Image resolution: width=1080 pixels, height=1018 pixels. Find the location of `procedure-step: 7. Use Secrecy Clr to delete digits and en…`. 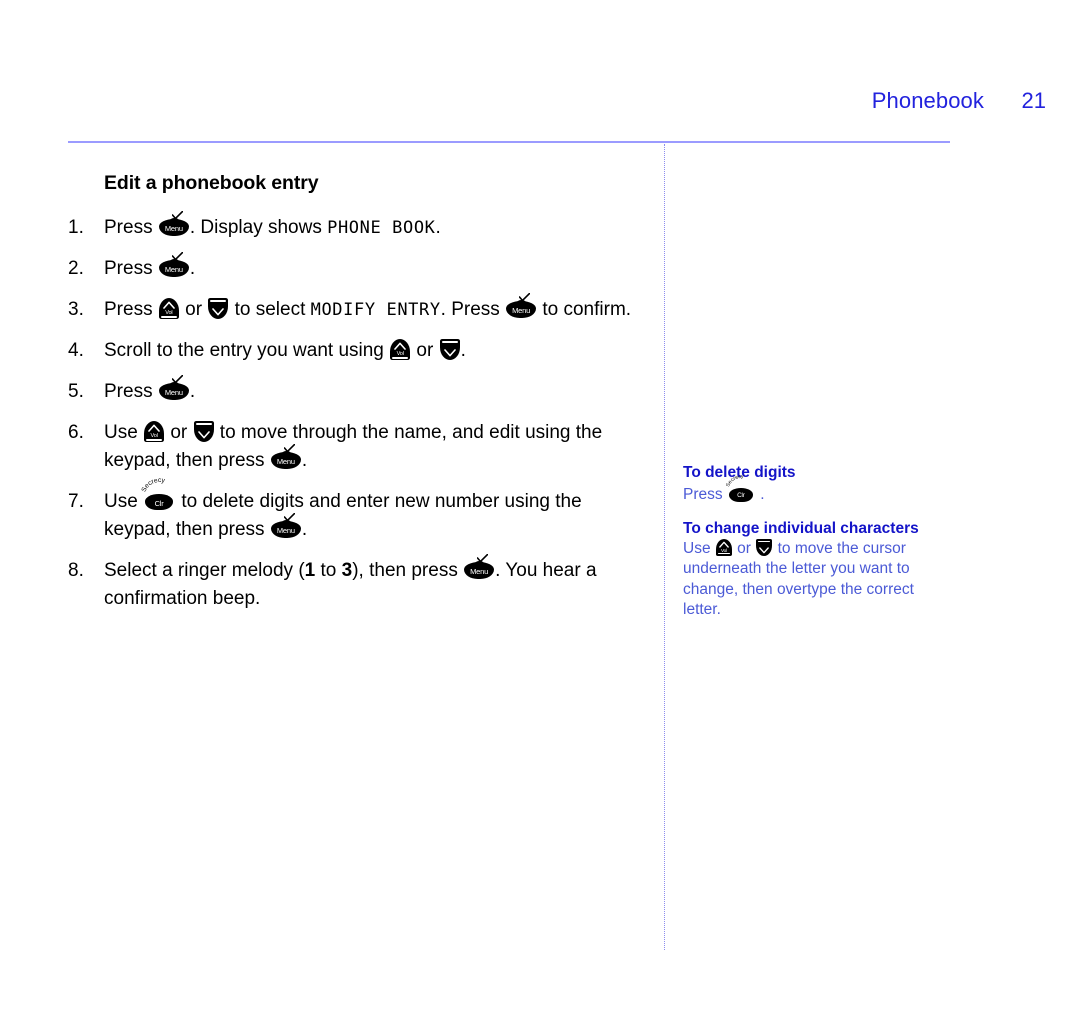

procedure-step: 7. Use Secrecy Clr to delete digits and en… is located at coordinates (358, 510).